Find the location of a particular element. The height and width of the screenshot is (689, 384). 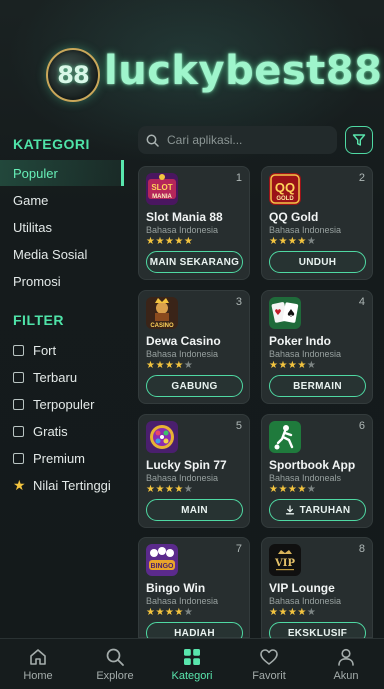

nav-label: Akun is located at coordinates (346, 676).